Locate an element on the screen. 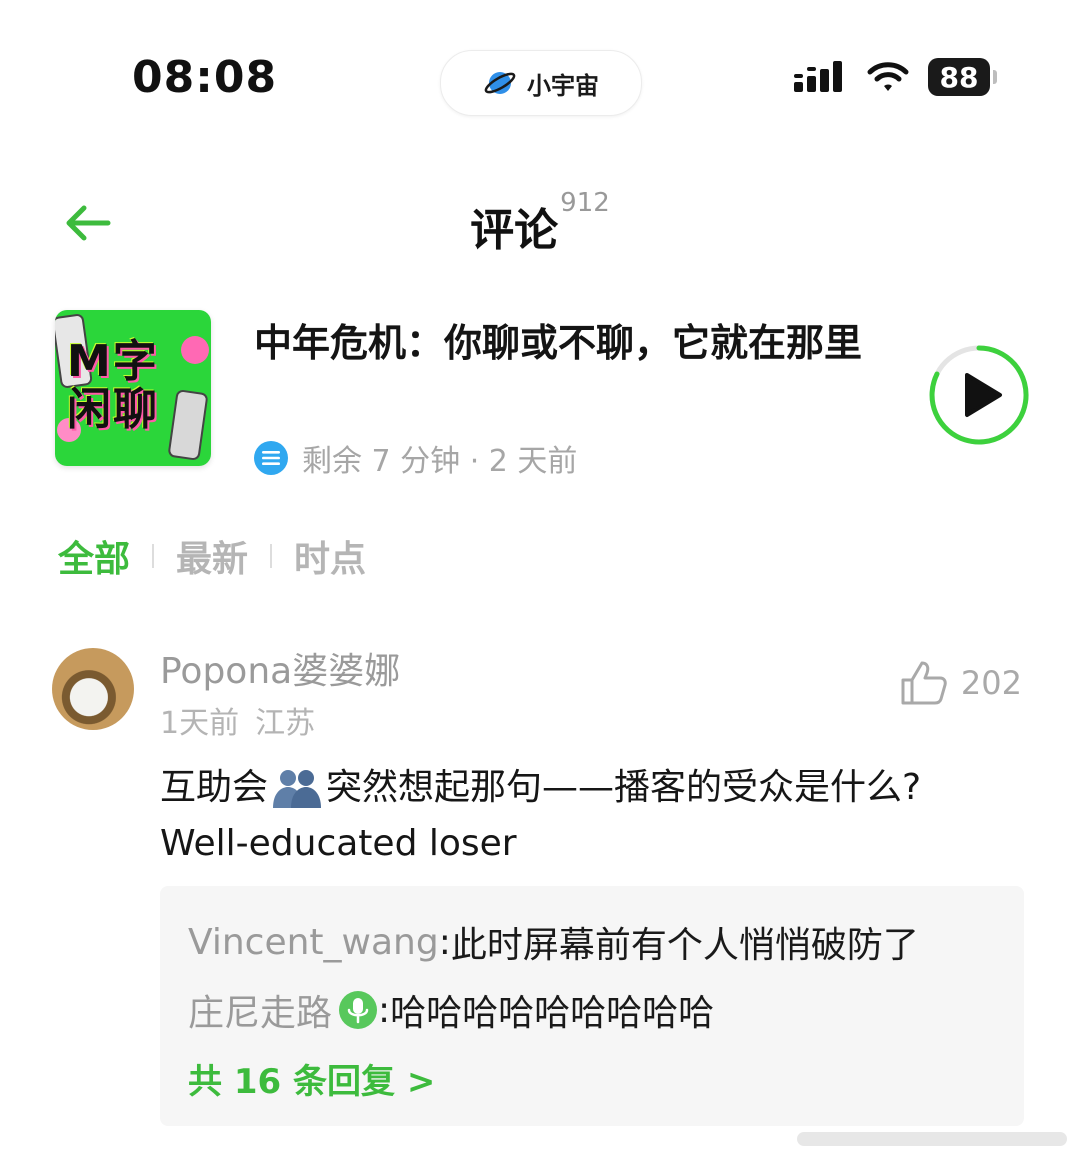 This screenshot has width=1080, height=1171. episode-meta: 剩余 7 分钟 · 2 天前 is located at coordinates (415, 458).